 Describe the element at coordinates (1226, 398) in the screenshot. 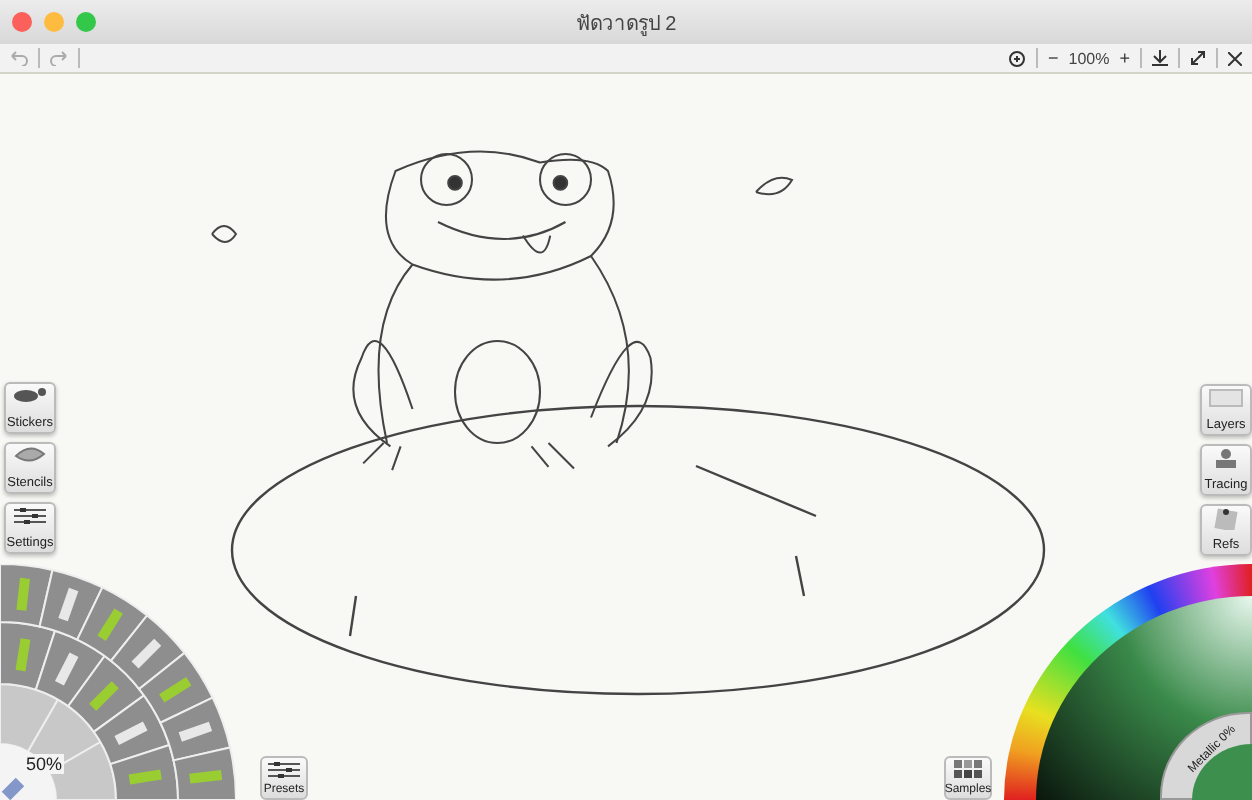

I see `layers-icon` at that location.